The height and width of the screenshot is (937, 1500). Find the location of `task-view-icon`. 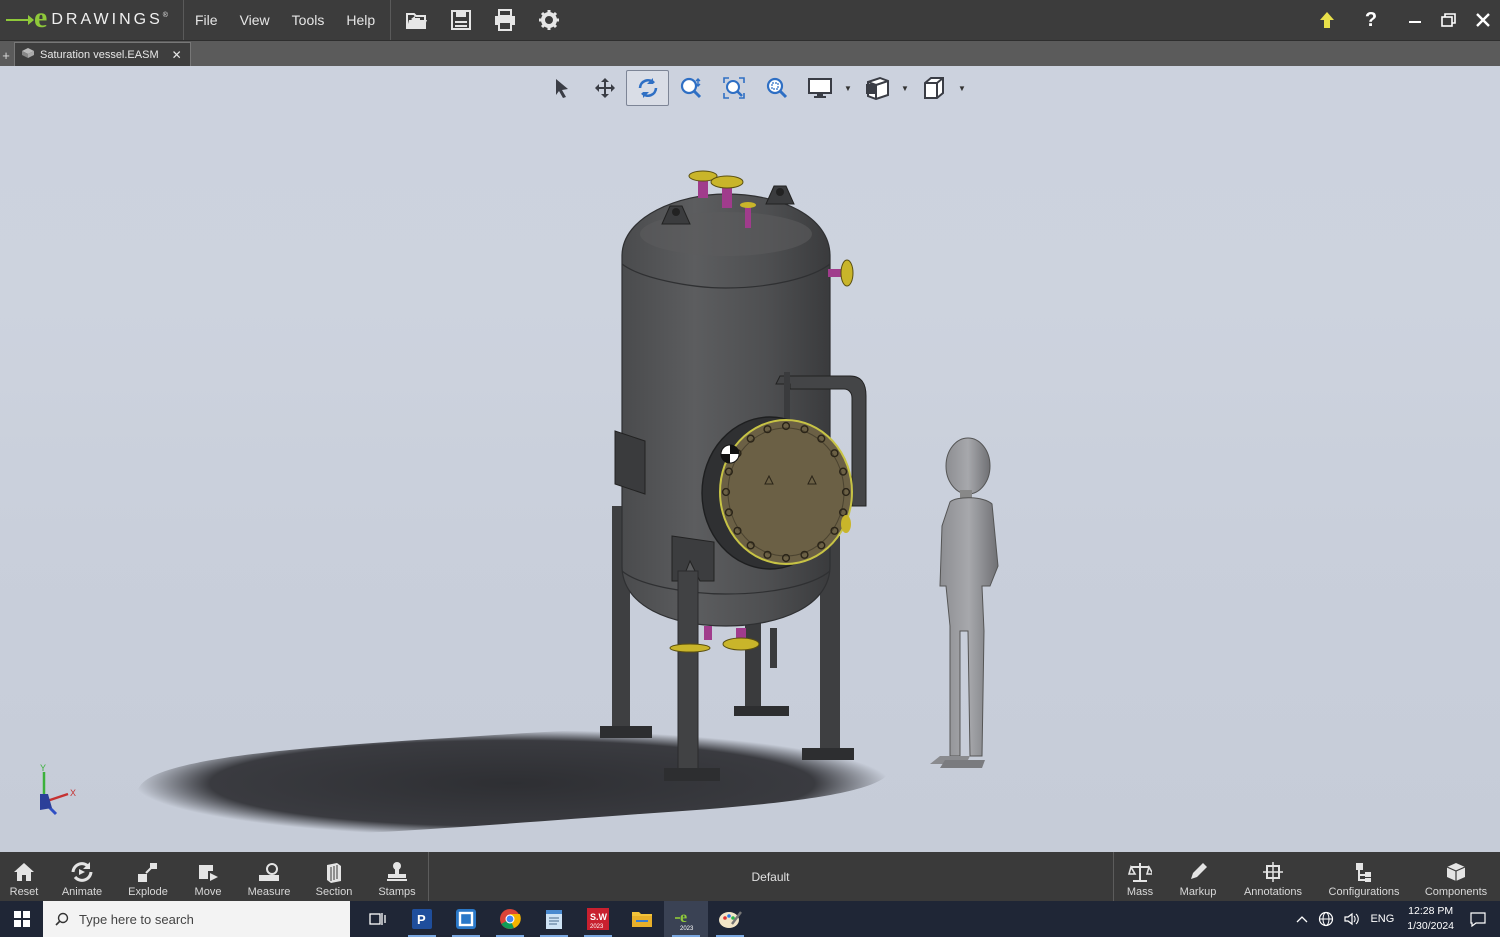

task-view-icon is located at coordinates (378, 919).